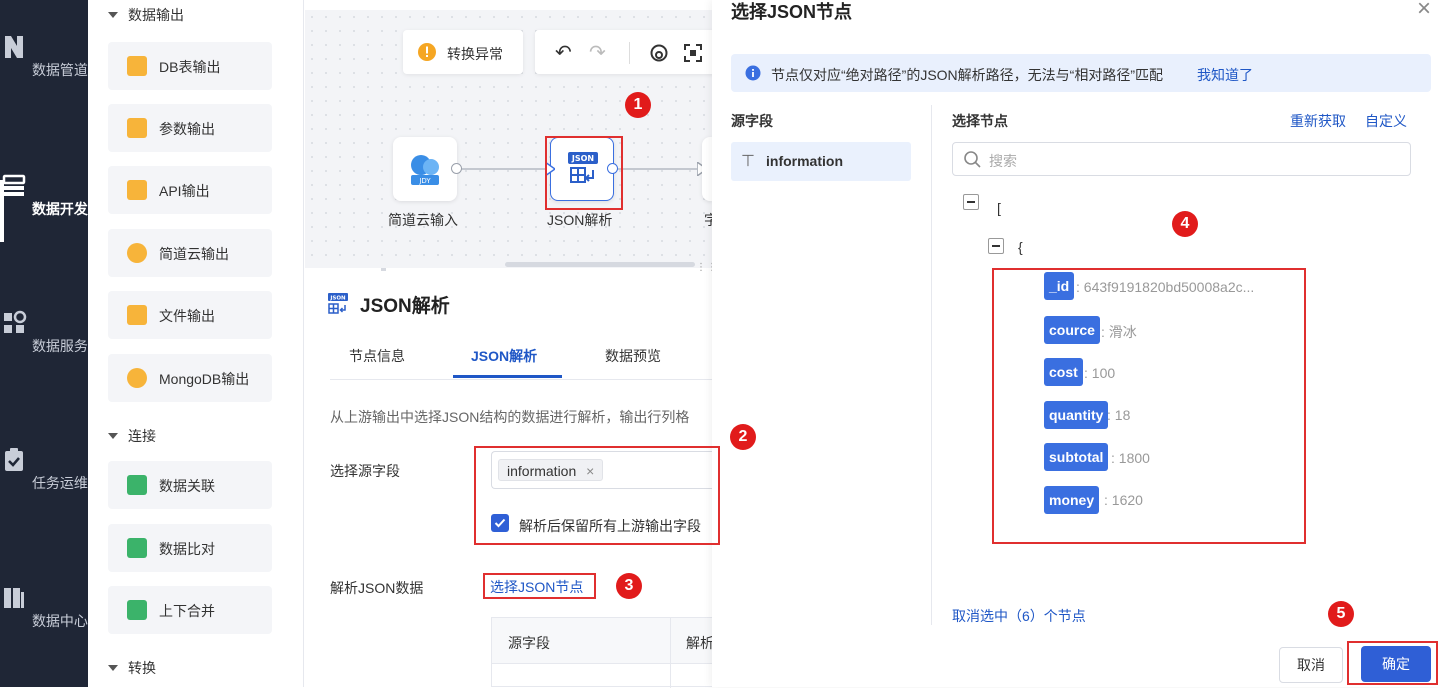 This screenshot has width=1438, height=688. What do you see at coordinates (59, 70) in the screenshot?
I see `nav-item-label: 数据管道` at bounding box center [59, 70].